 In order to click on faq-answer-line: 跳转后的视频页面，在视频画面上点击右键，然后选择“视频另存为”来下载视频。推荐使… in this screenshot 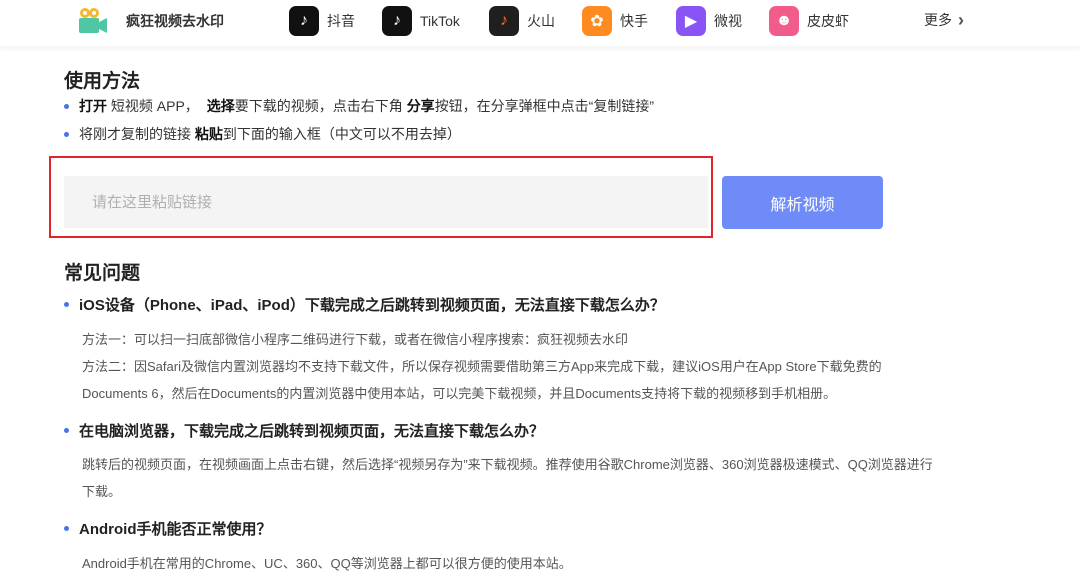, I will do `click(507, 464)`.